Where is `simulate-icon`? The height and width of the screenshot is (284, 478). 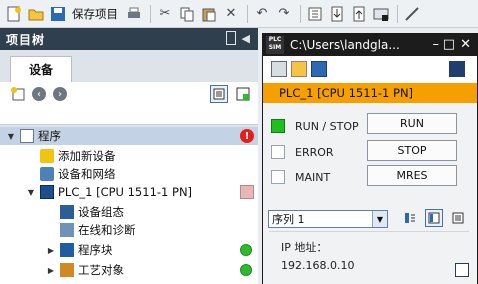
simulate-icon is located at coordinates (381, 14).